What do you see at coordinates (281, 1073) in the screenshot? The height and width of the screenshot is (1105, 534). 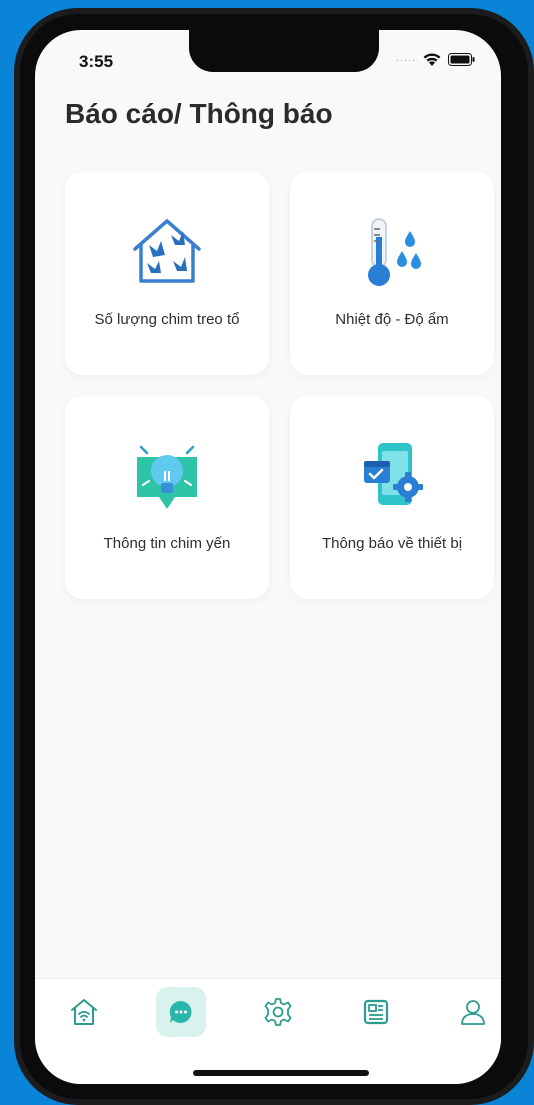 I see `home-indicator` at bounding box center [281, 1073].